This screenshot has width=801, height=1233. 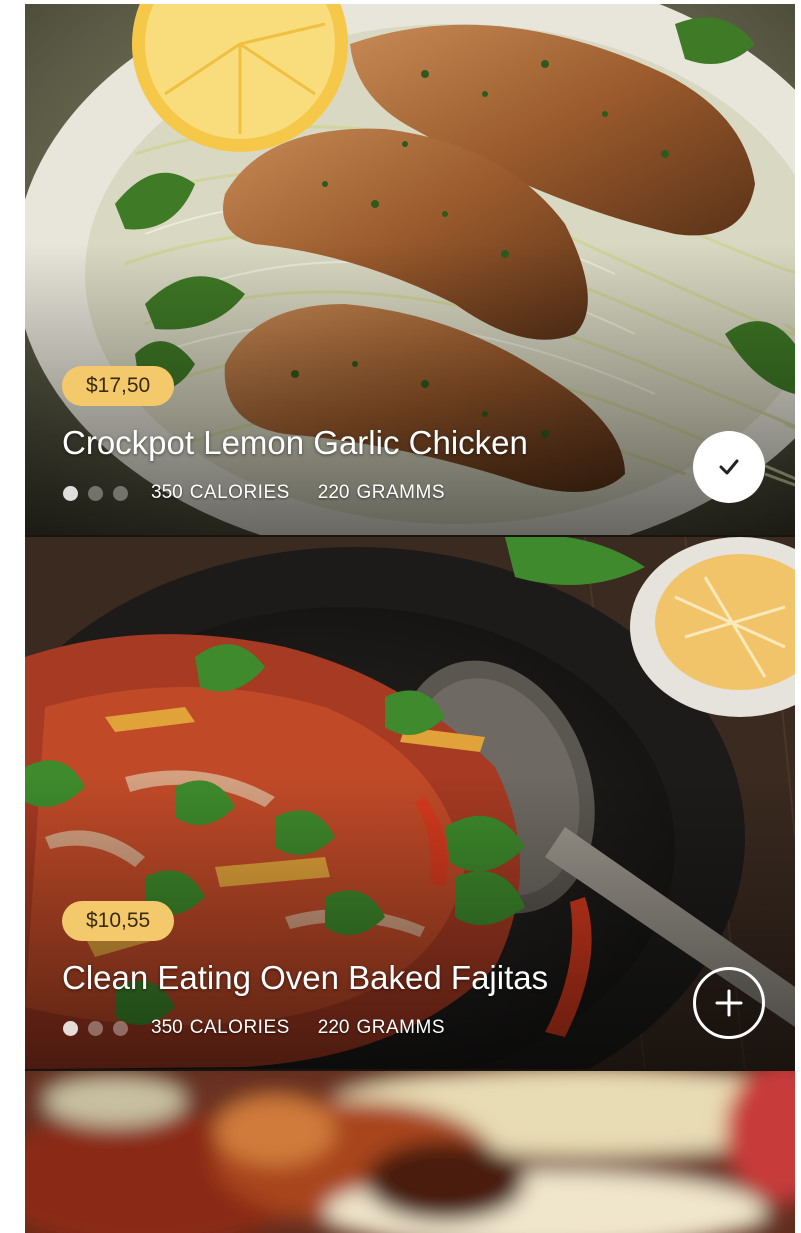 I want to click on price-badge: $10,55, so click(x=118, y=921).